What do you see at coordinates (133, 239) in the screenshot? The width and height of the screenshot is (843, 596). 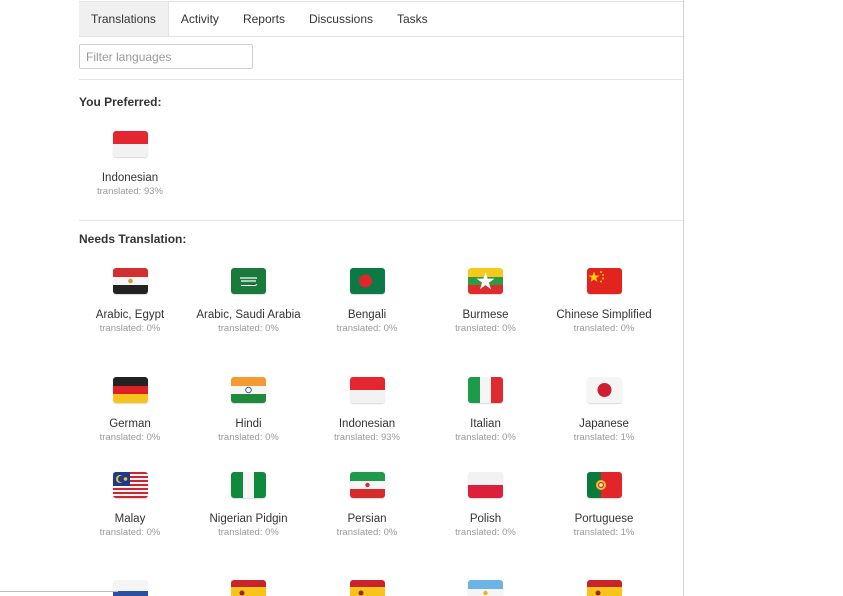 I see `needs-translation-section-title: Needs Translation:` at bounding box center [133, 239].